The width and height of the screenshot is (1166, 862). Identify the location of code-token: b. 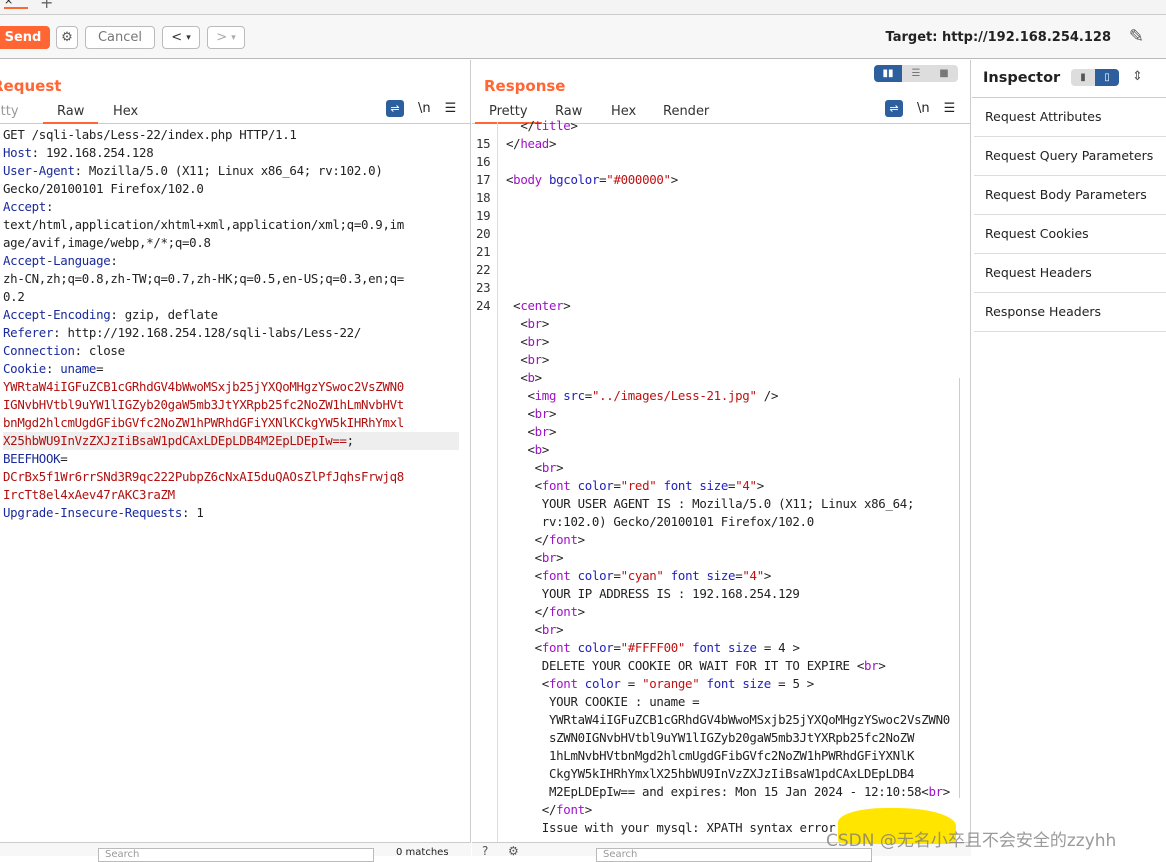
(538, 449).